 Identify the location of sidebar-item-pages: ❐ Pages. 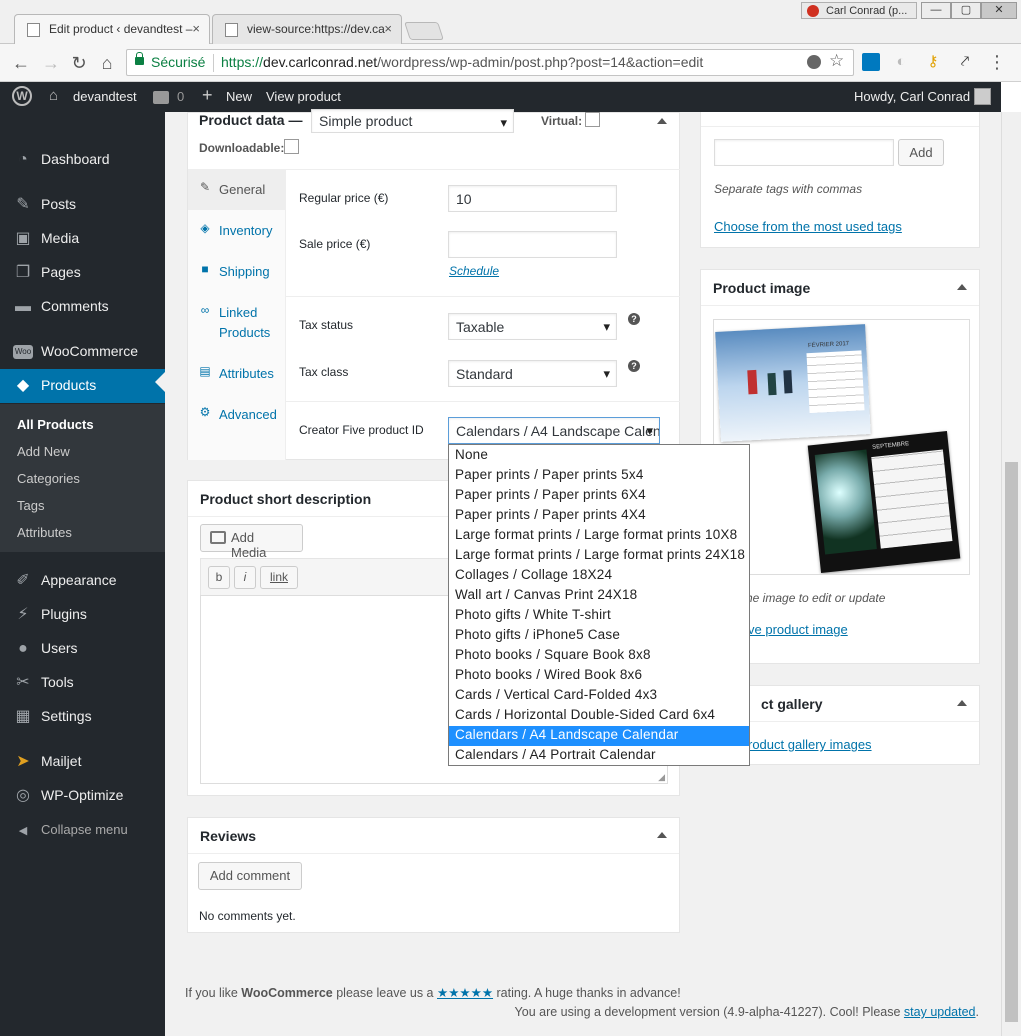
(82, 273).